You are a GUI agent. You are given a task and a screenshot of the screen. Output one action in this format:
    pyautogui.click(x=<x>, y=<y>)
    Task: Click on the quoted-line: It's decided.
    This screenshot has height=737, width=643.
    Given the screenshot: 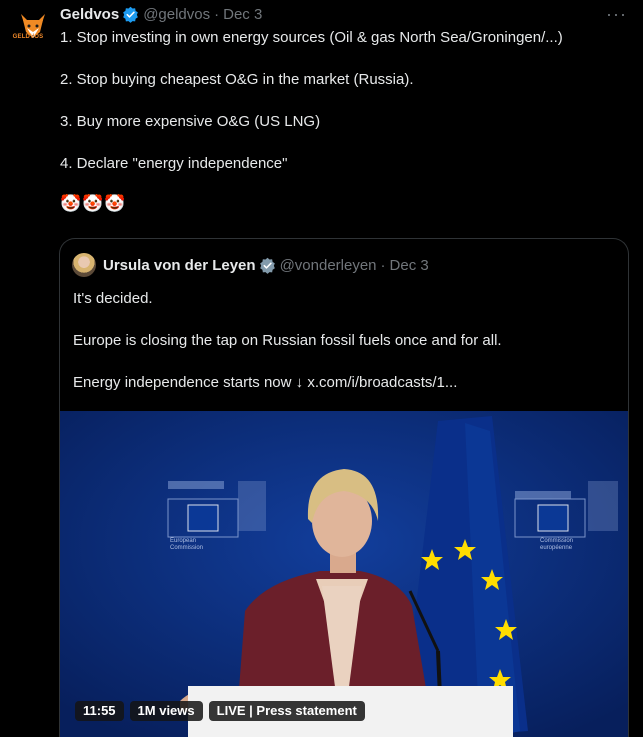 What is the action you would take?
    pyautogui.click(x=113, y=298)
    